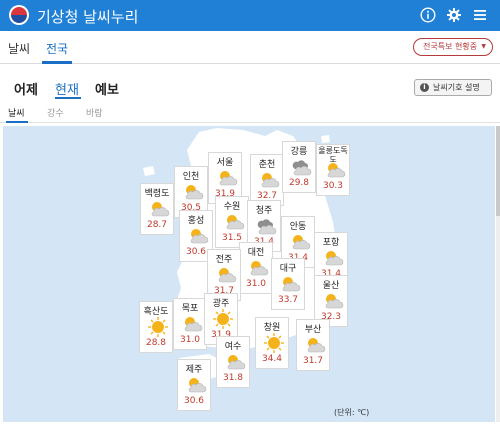 The image size is (500, 431). I want to click on active-tab-indicator, so click(57, 62).